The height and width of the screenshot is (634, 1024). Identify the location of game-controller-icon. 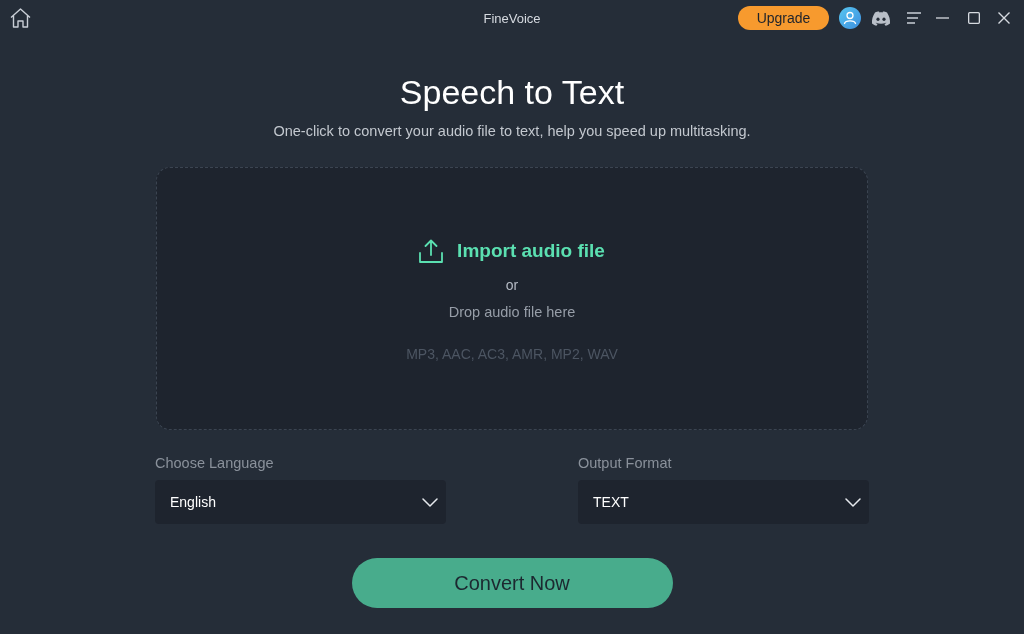
(881, 18).